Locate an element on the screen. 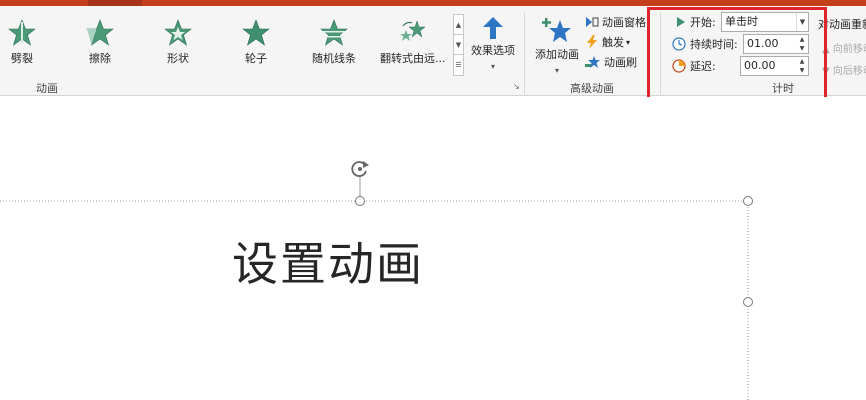 The height and width of the screenshot is (400, 866). move-earlier-label: 向前移动 is located at coordinates (849, 49).